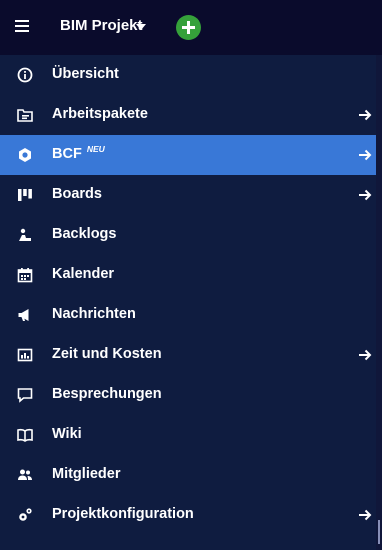 The width and height of the screenshot is (382, 550). I want to click on sidebar-item-bcf: BCF NEU, so click(191, 155).